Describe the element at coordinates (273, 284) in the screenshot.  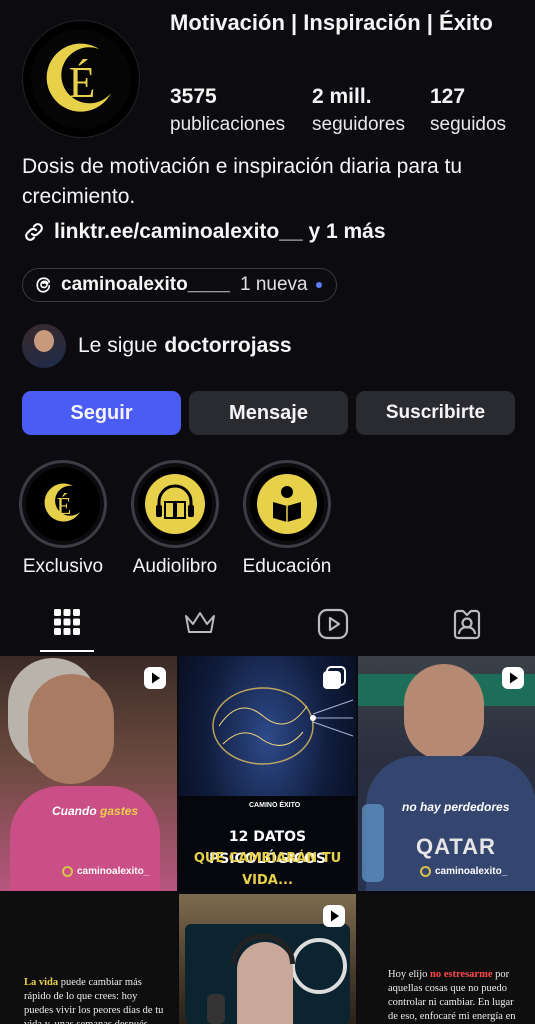
I see `threads-new-label: 1 nueva` at that location.